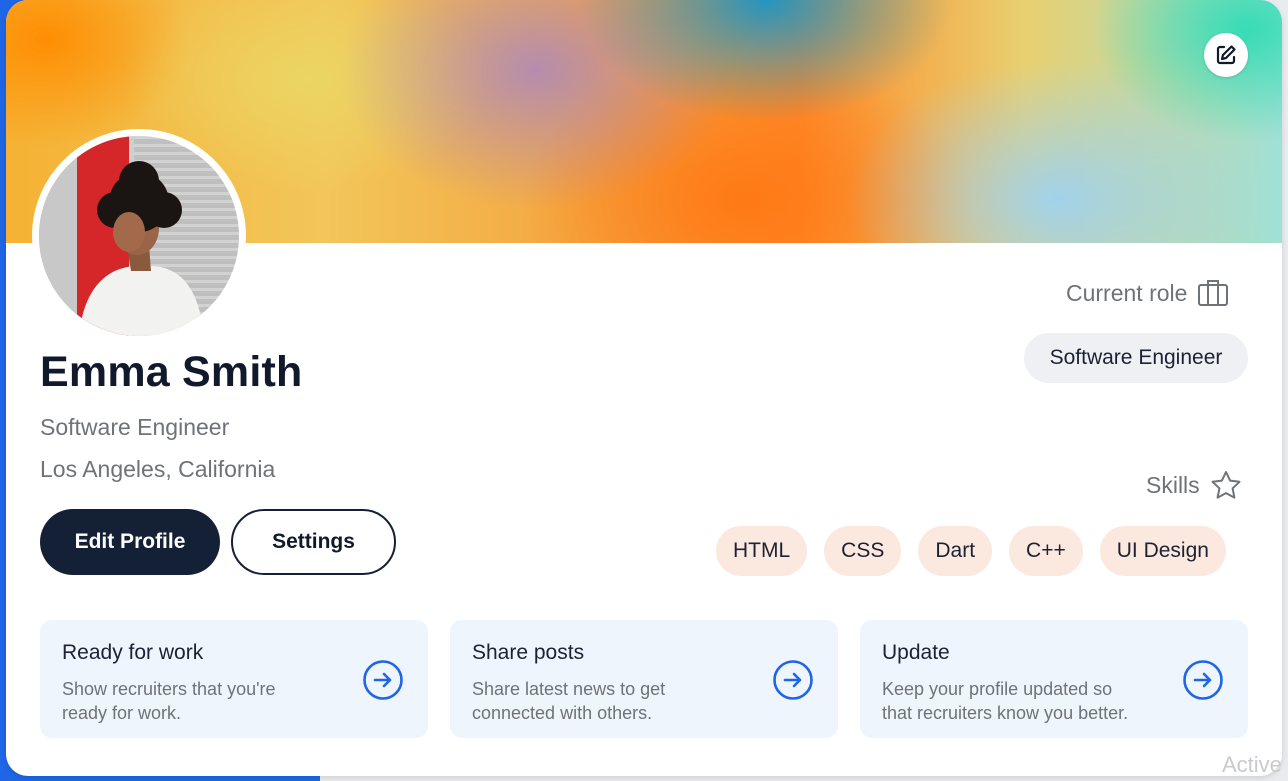 Image resolution: width=1288 pixels, height=781 pixels. I want to click on briefcase-icon, so click(1213, 293).